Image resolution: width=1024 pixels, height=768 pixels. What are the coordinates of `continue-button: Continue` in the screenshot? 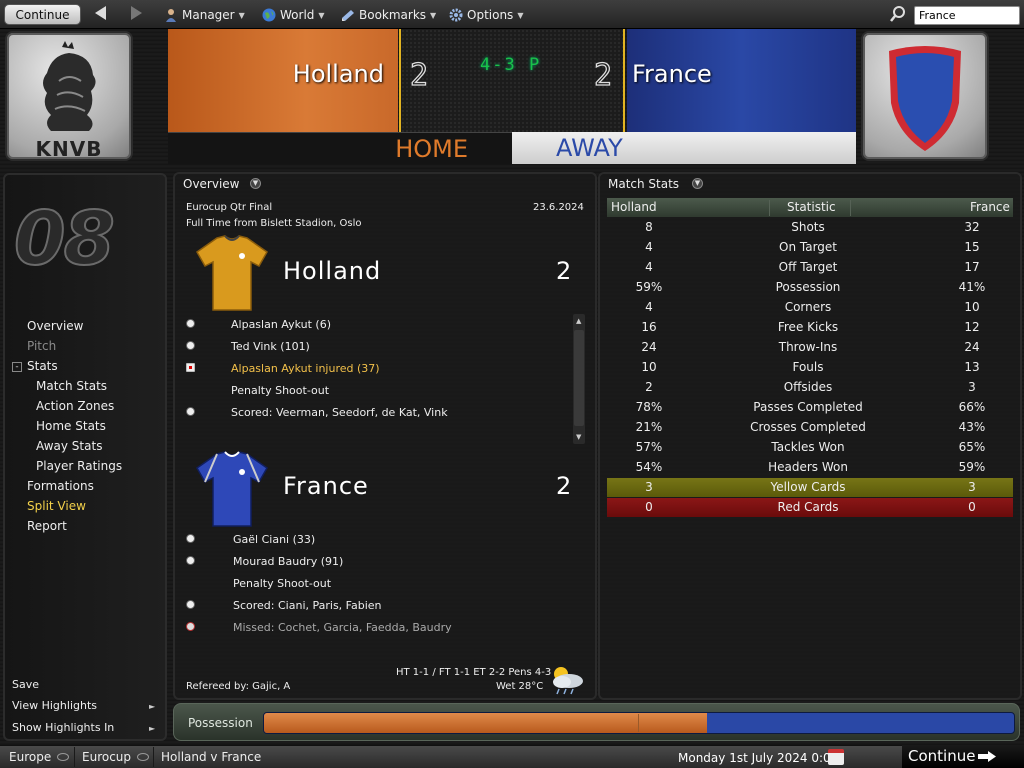 It's located at (963, 756).